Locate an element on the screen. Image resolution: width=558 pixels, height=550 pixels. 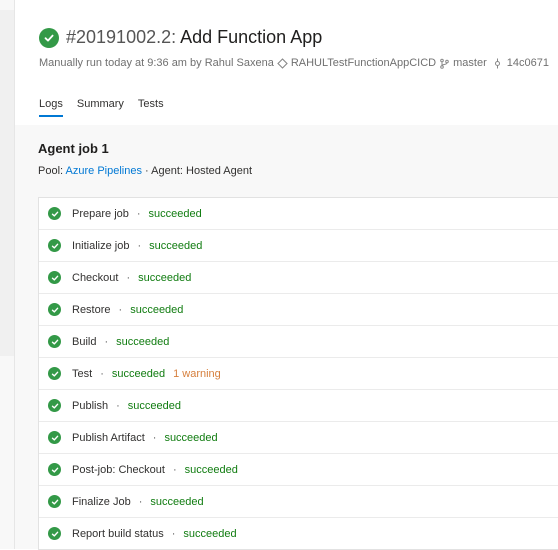
step-warning: 1 warning is located at coordinates (197, 374).